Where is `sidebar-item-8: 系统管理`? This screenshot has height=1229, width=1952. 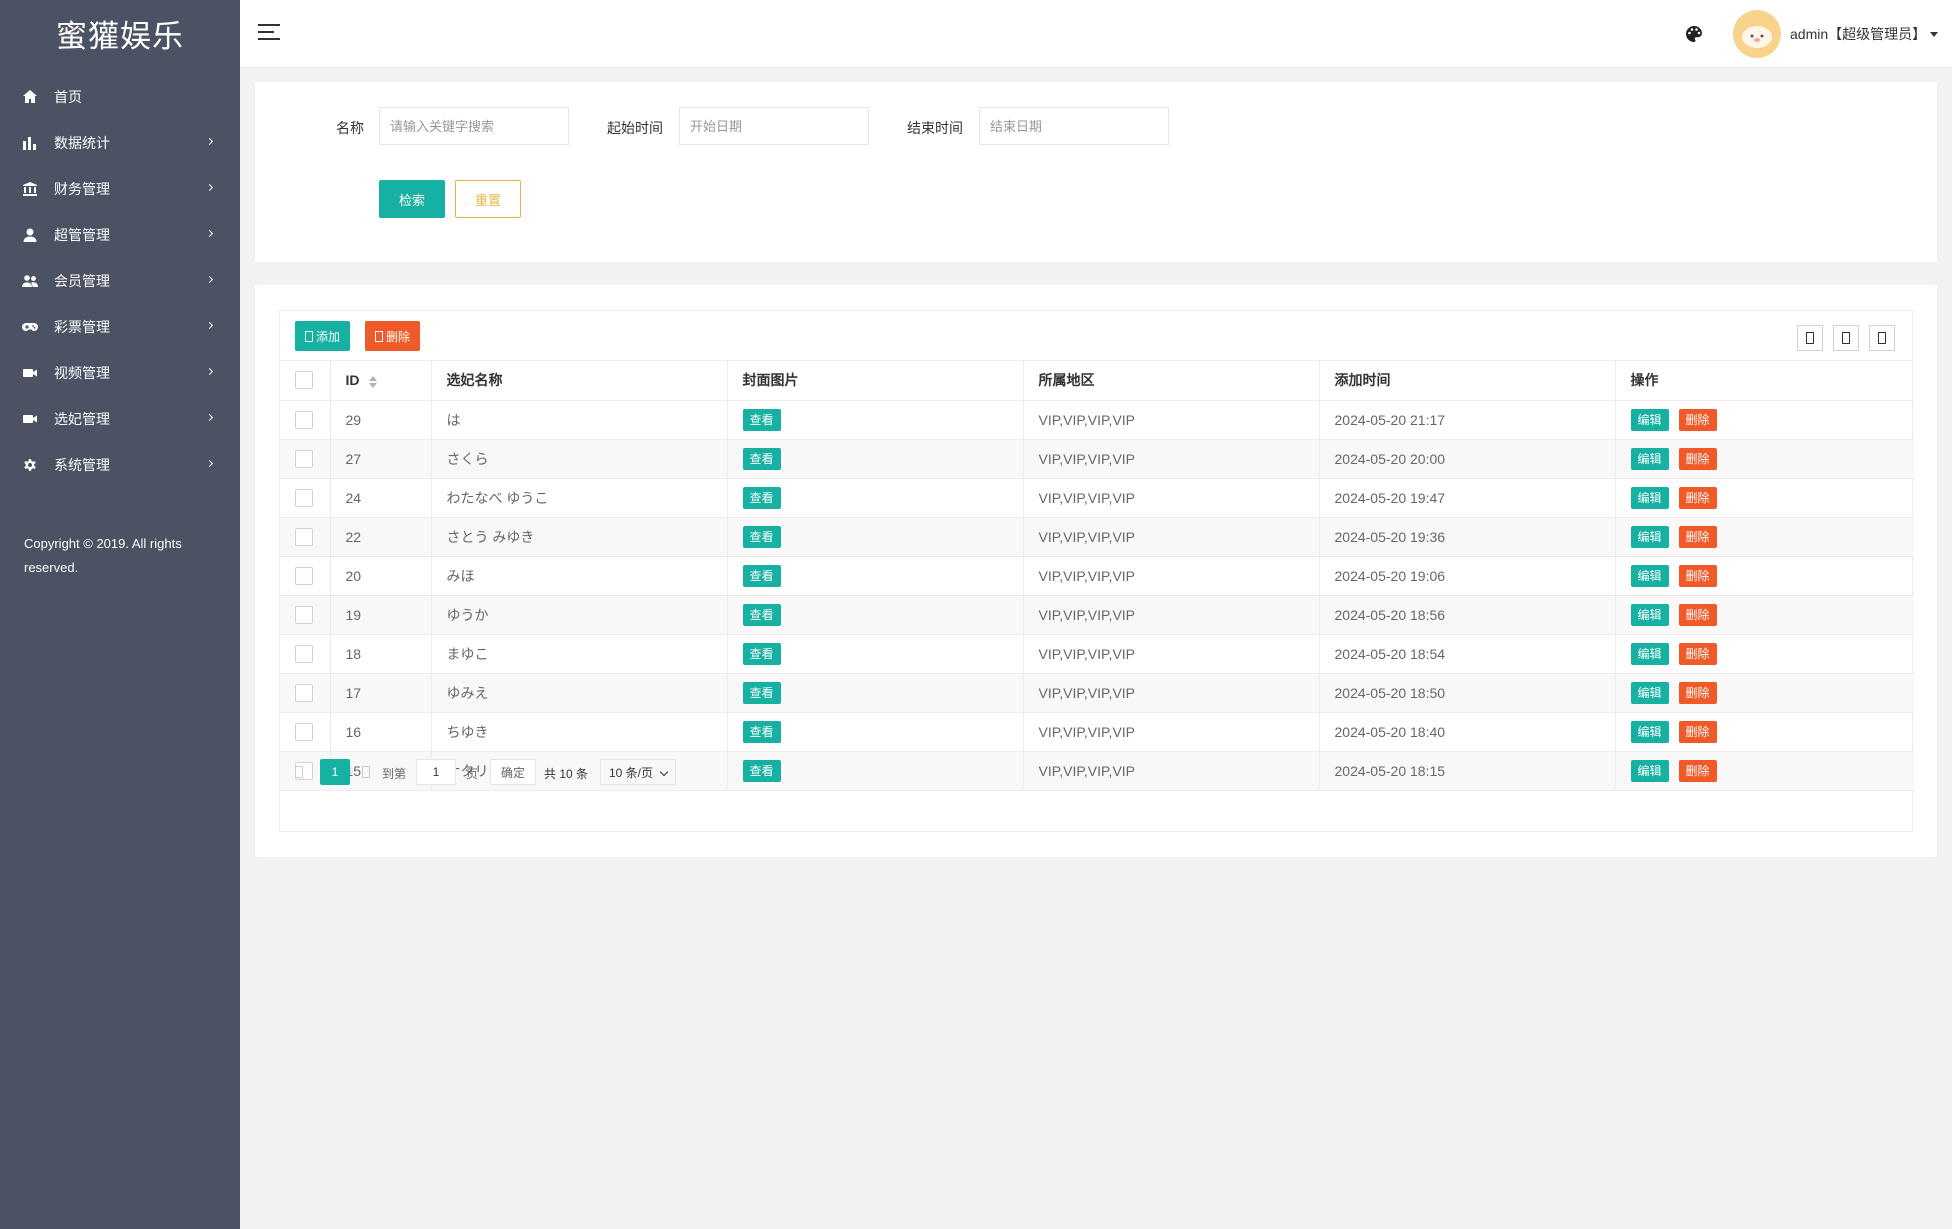 sidebar-item-8: 系统管理 is located at coordinates (120, 465).